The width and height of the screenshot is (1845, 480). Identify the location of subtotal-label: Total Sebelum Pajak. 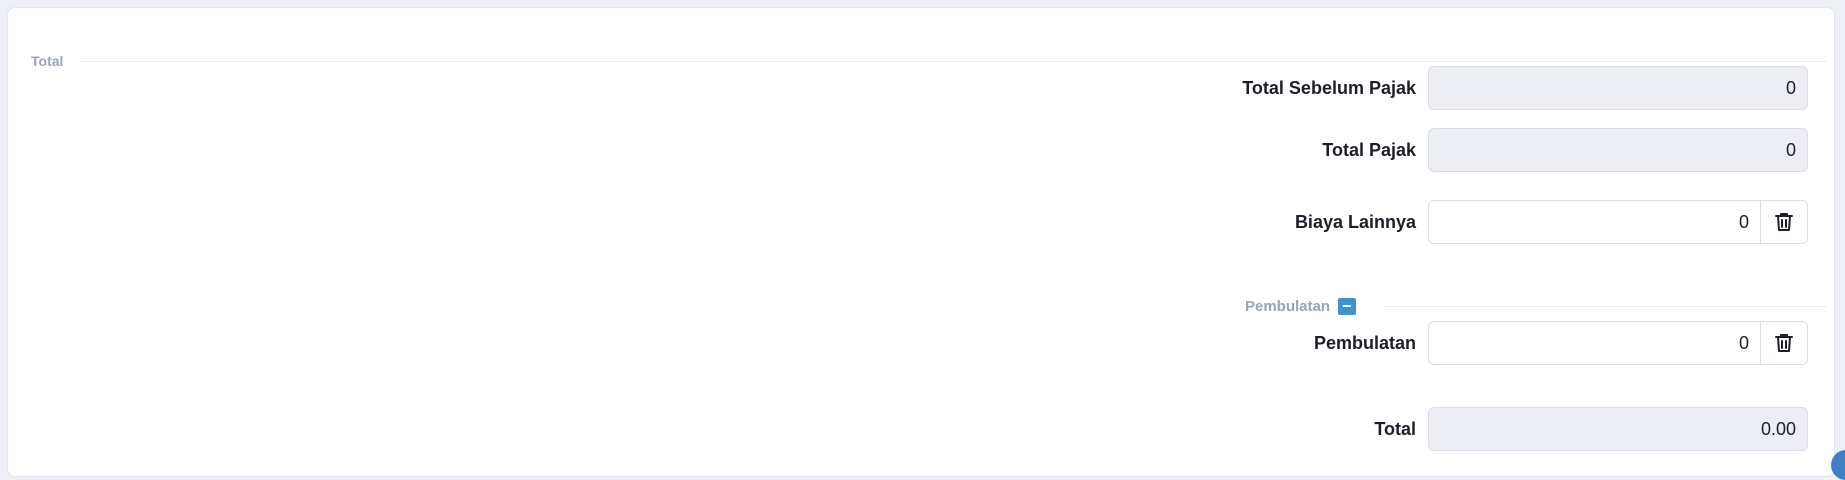
(1329, 87).